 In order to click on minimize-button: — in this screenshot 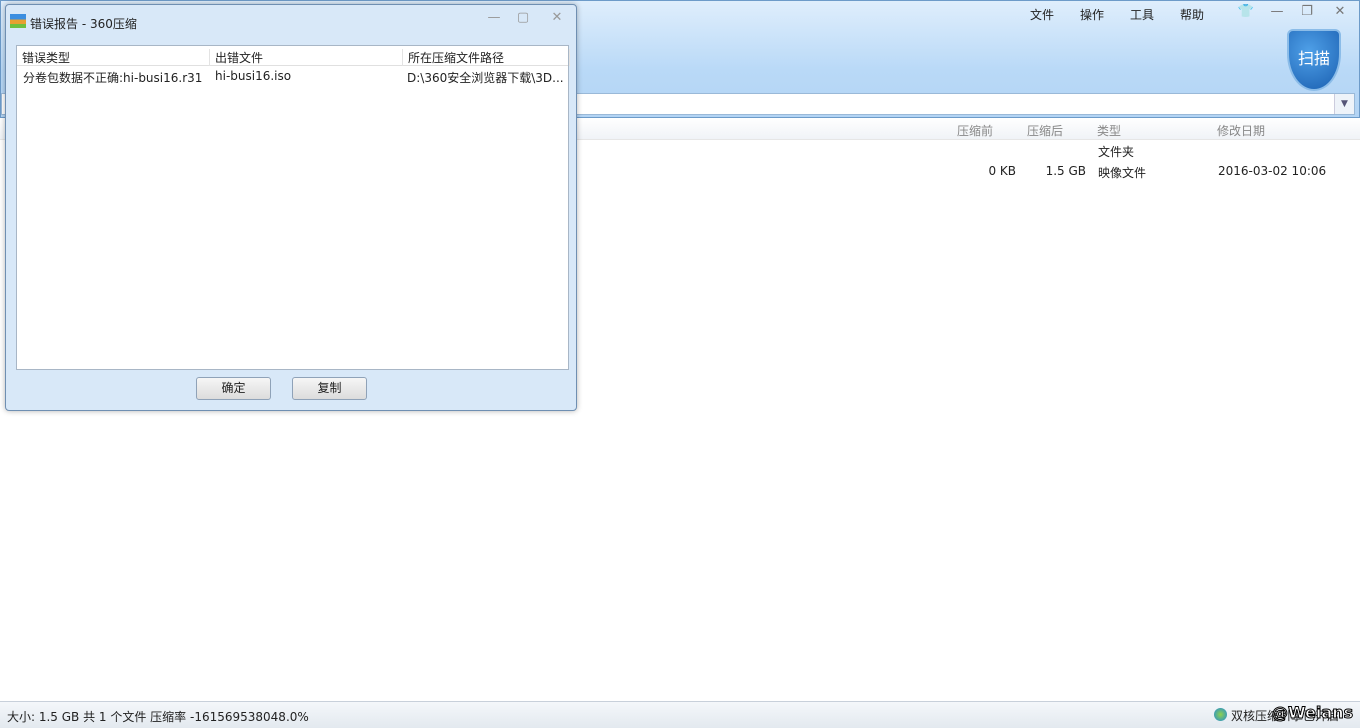, I will do `click(1277, 13)`.